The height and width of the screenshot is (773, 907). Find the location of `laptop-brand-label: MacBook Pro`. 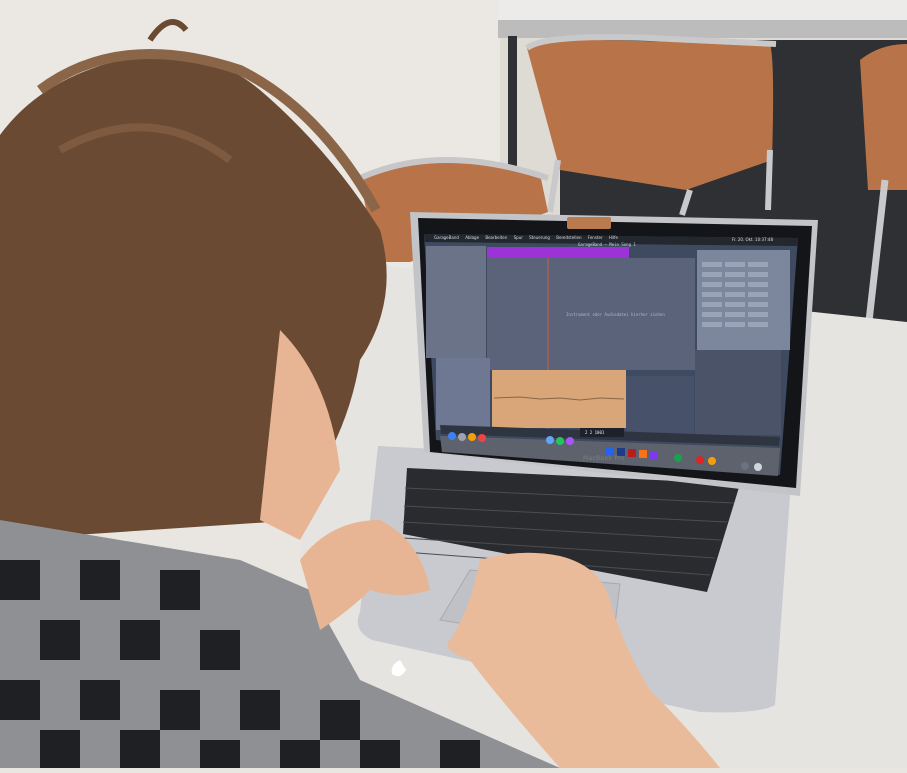

laptop-brand-label: MacBook Pro is located at coordinates (604, 458).